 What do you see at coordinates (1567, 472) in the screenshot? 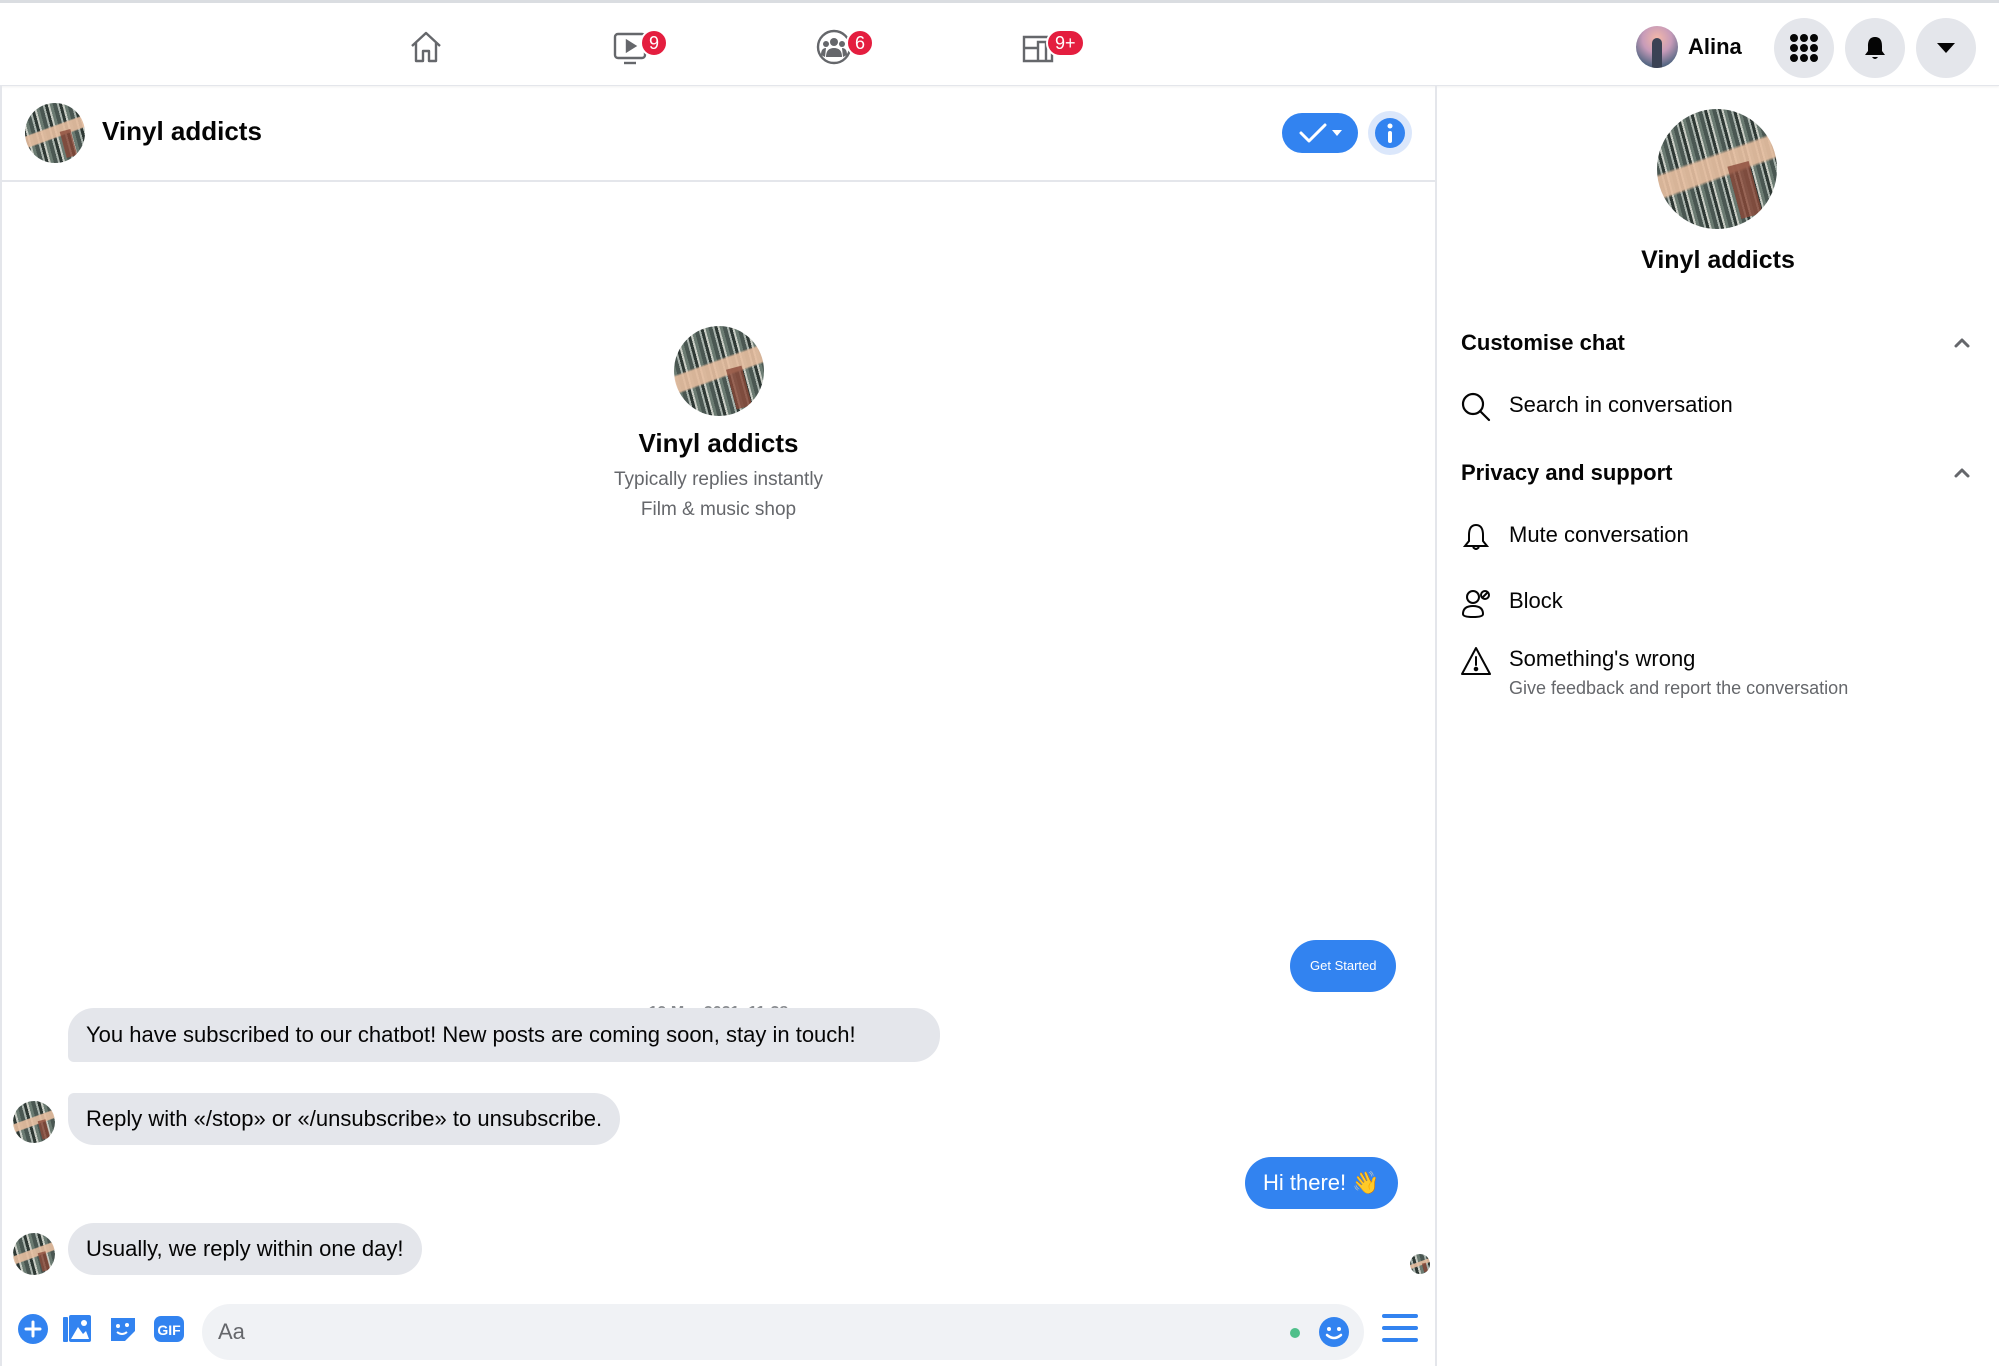
I see `section-heading: Privacy and support` at bounding box center [1567, 472].